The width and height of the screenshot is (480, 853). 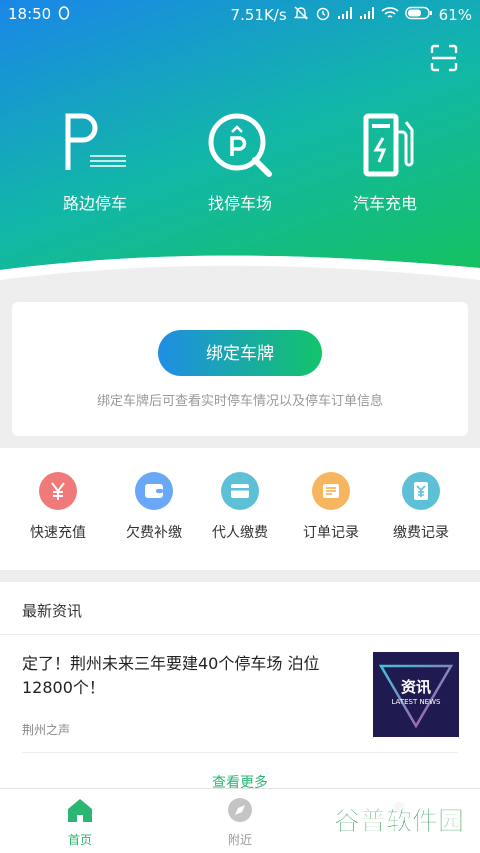 I want to click on qq-icon, so click(x=64, y=15).